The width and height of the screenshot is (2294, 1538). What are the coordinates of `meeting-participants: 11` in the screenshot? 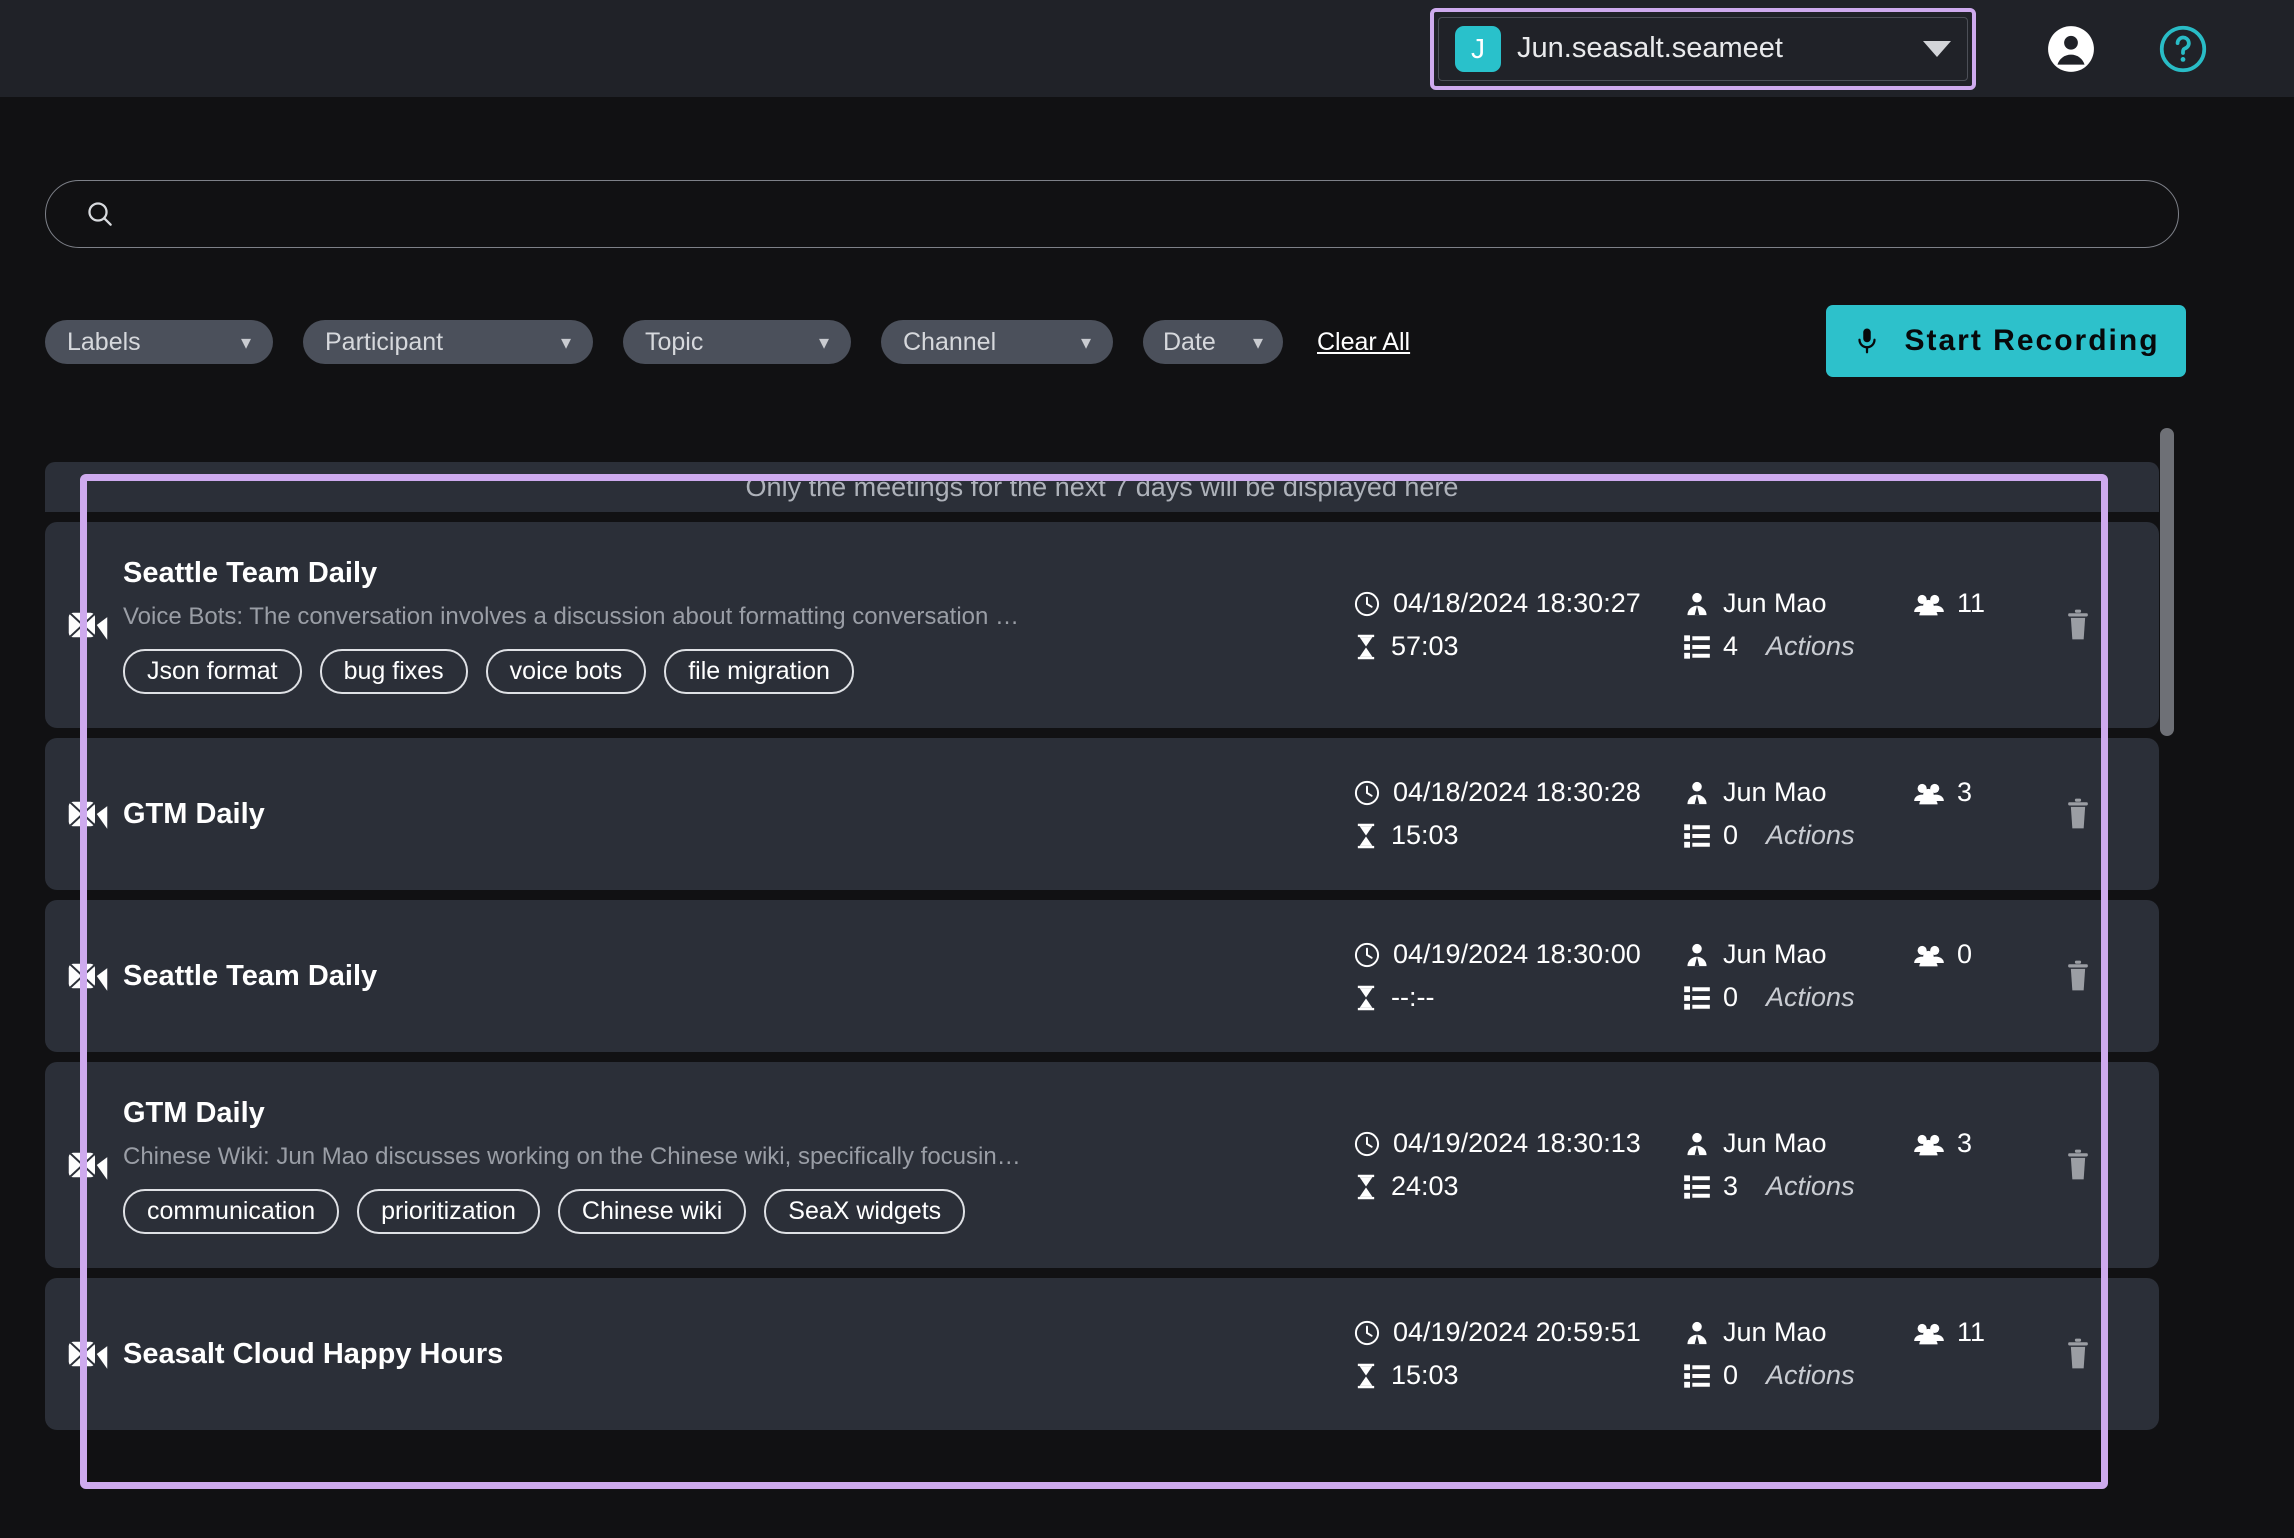 It's located at (1949, 1332).